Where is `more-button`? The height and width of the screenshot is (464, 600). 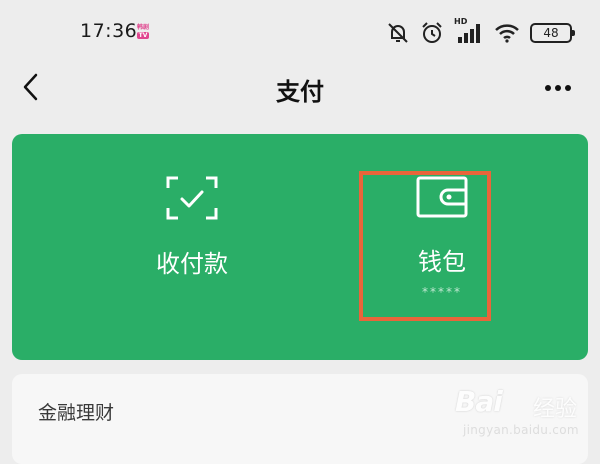
more-button is located at coordinates (558, 88).